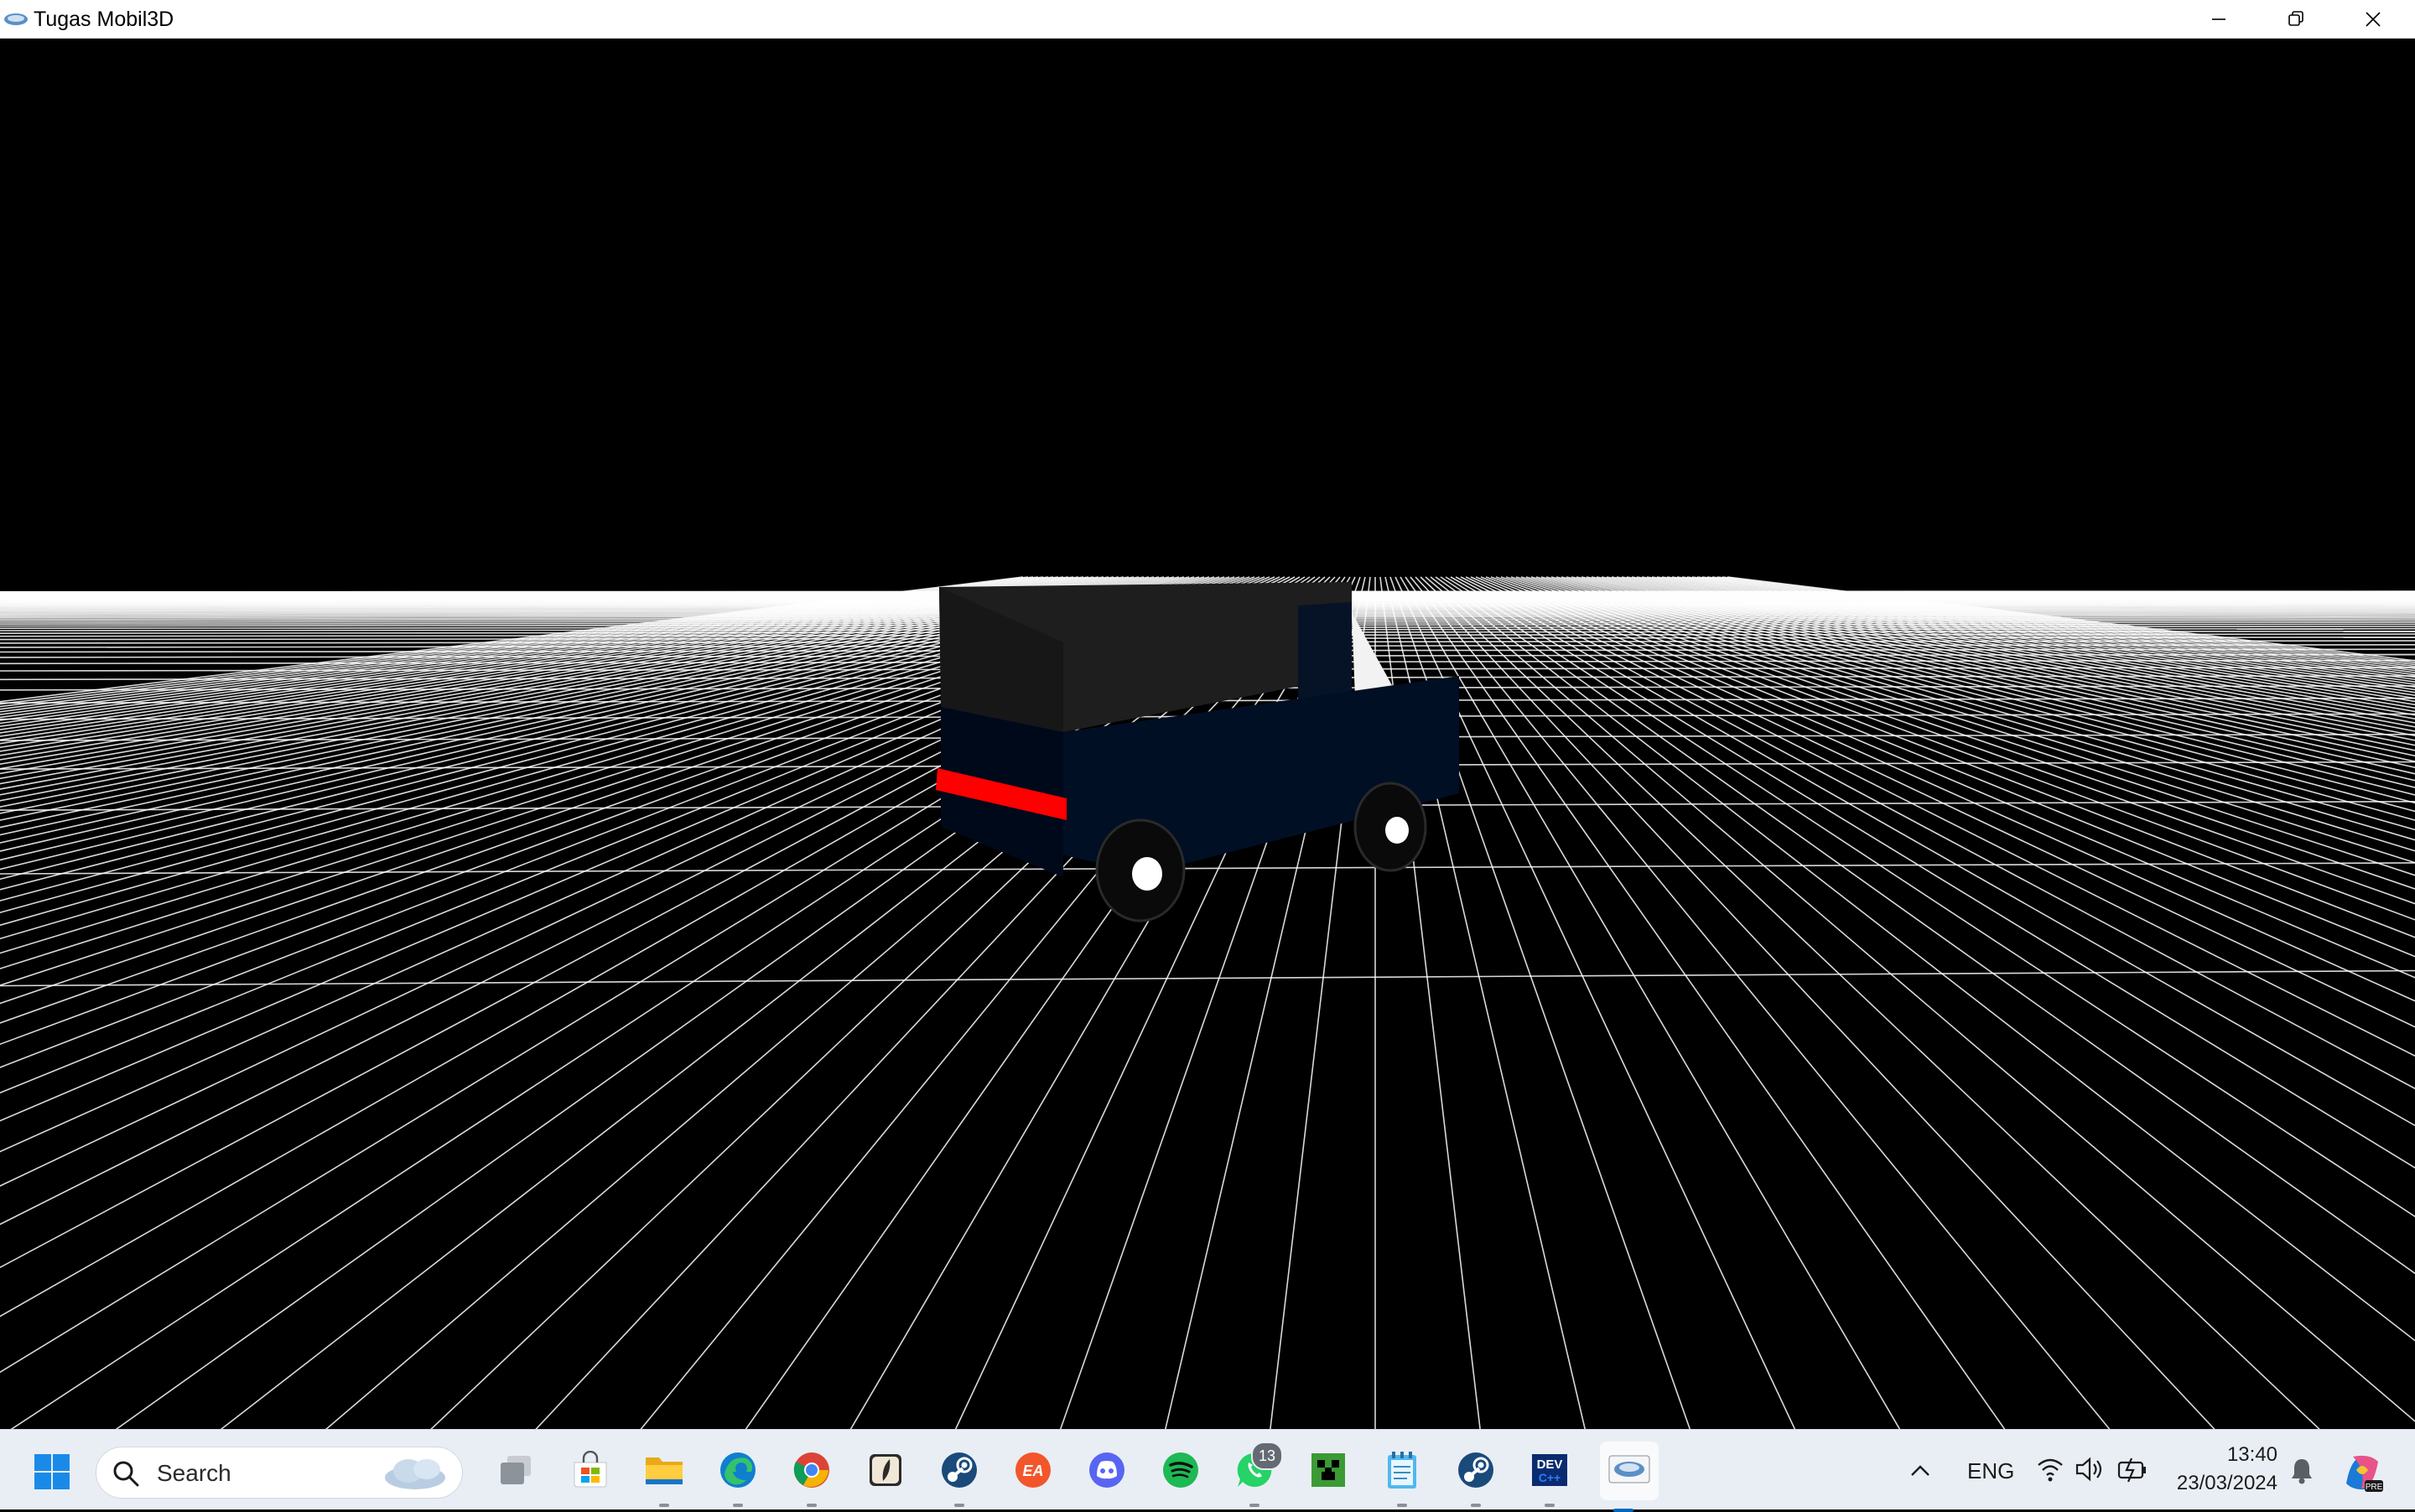 Image resolution: width=2415 pixels, height=1512 pixels. I want to click on notification-badge: 13, so click(1267, 1456).